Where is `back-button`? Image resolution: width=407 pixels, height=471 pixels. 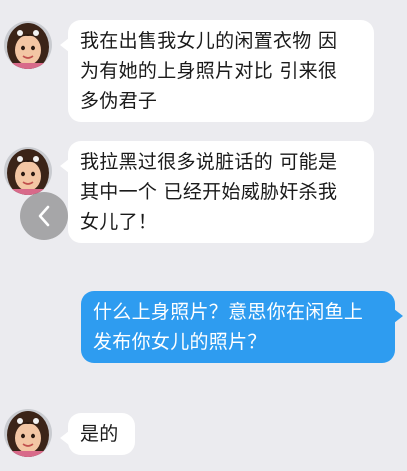 back-button is located at coordinates (44, 216).